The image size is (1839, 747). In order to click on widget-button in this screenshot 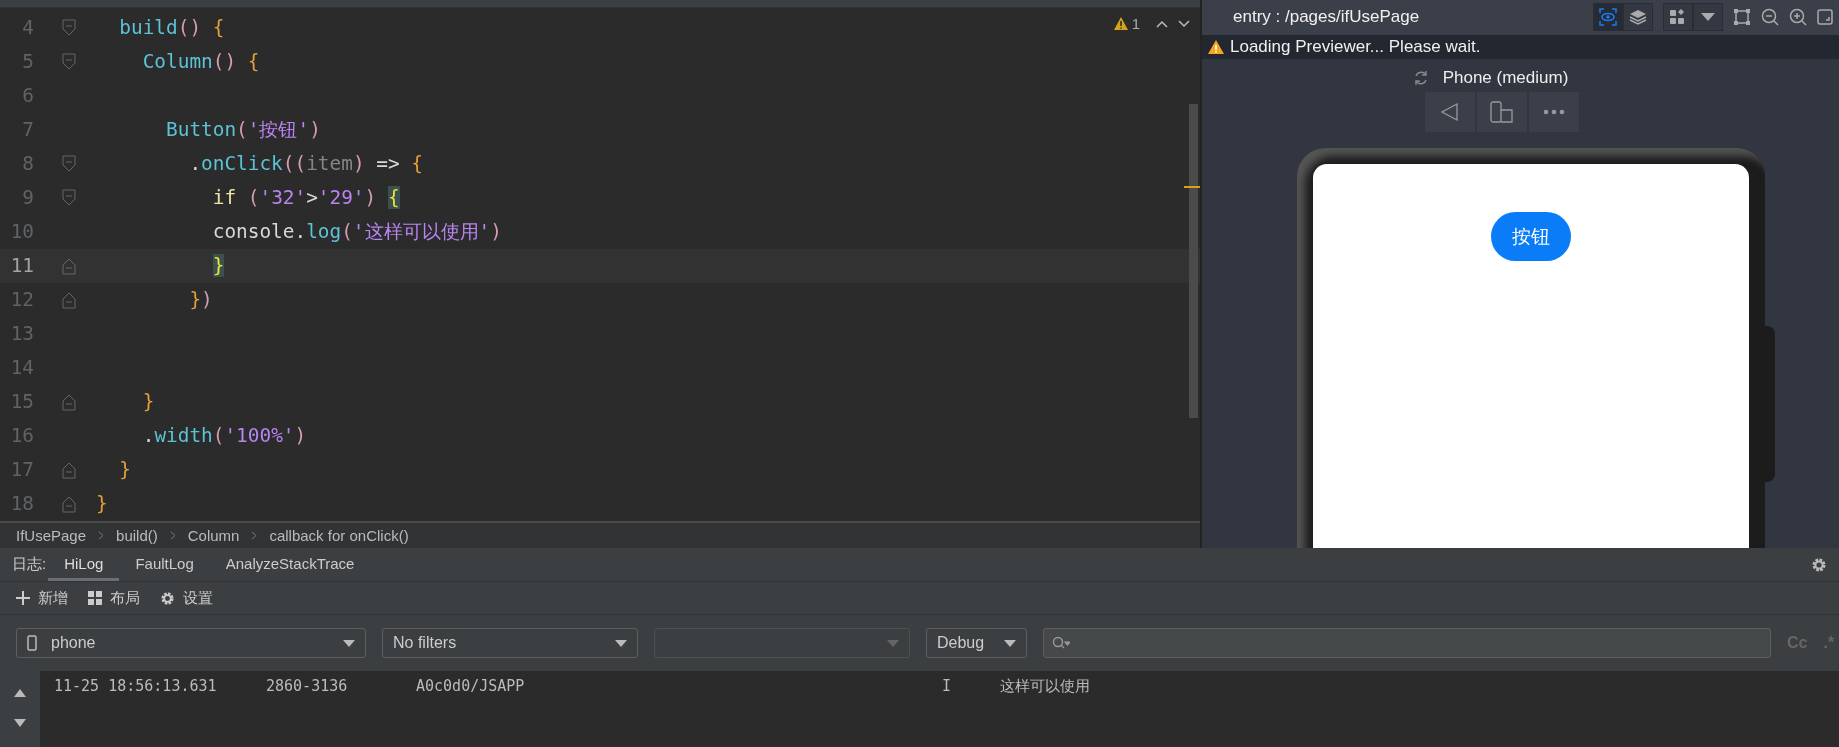, I will do `click(1678, 17)`.